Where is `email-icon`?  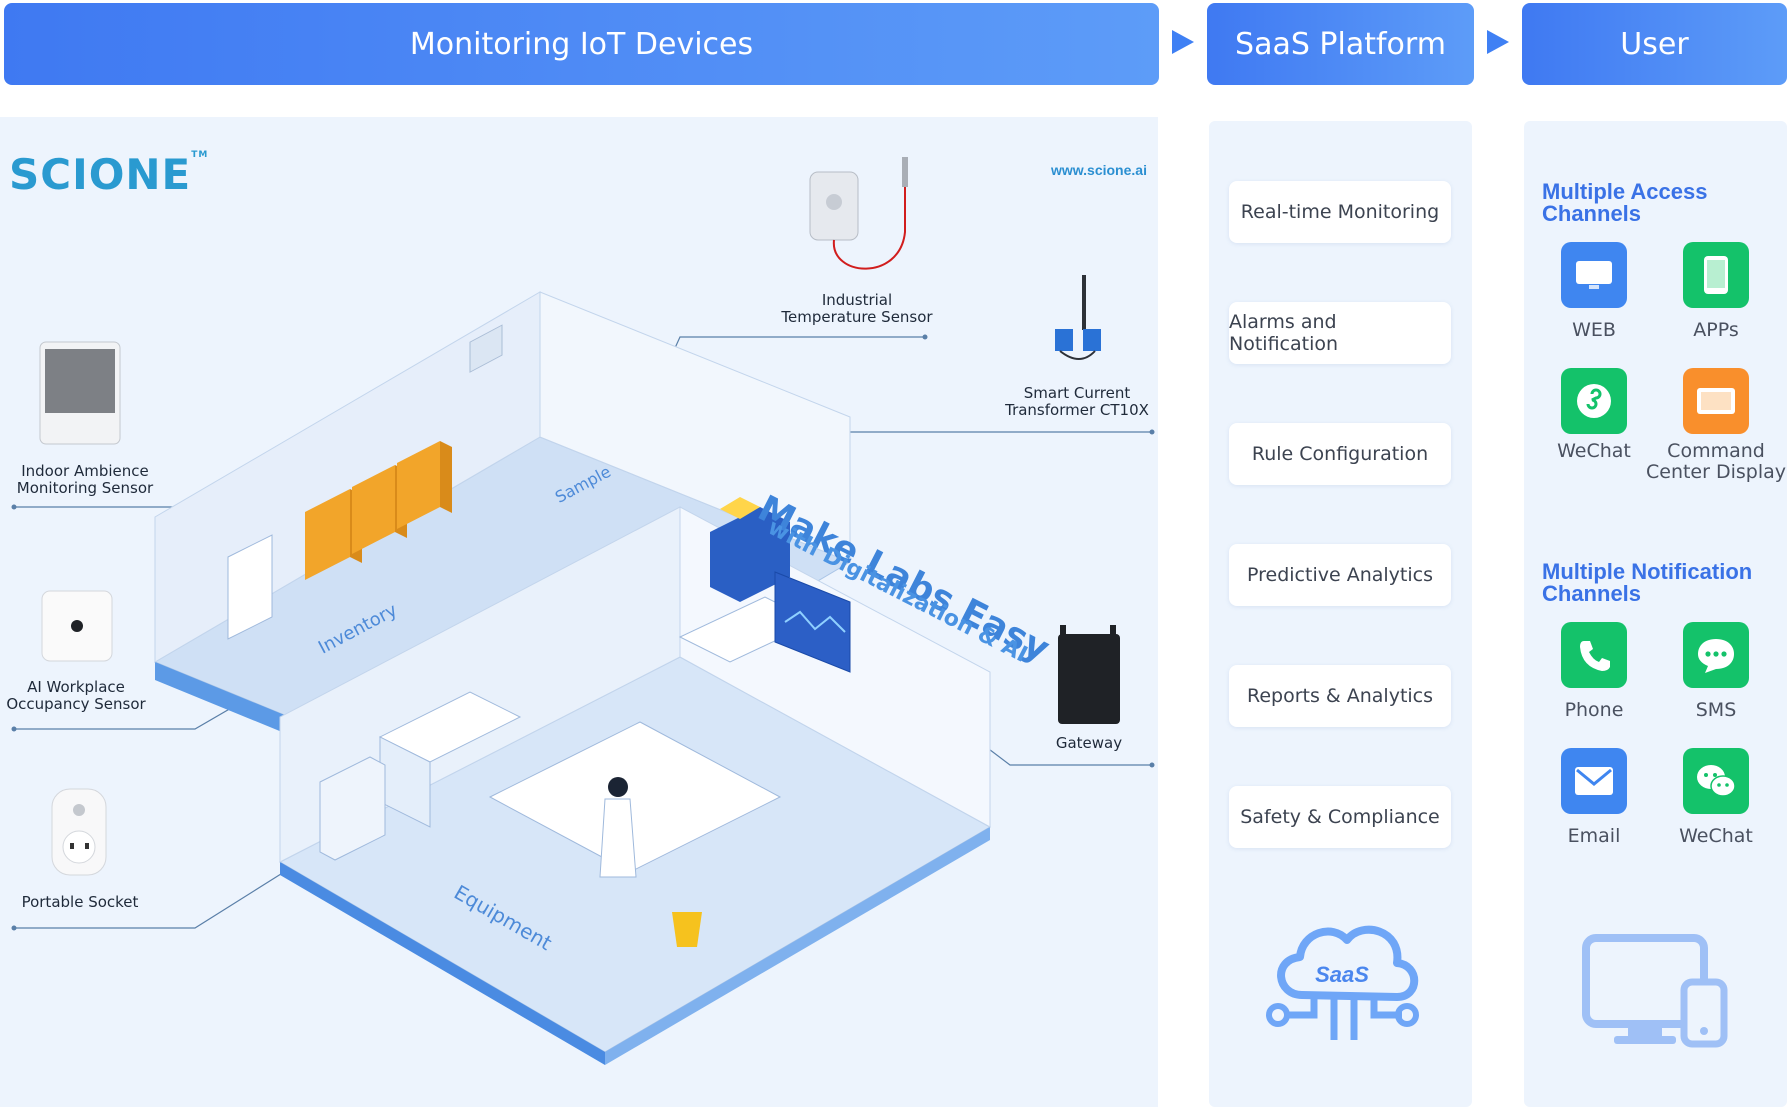 email-icon is located at coordinates (1594, 781).